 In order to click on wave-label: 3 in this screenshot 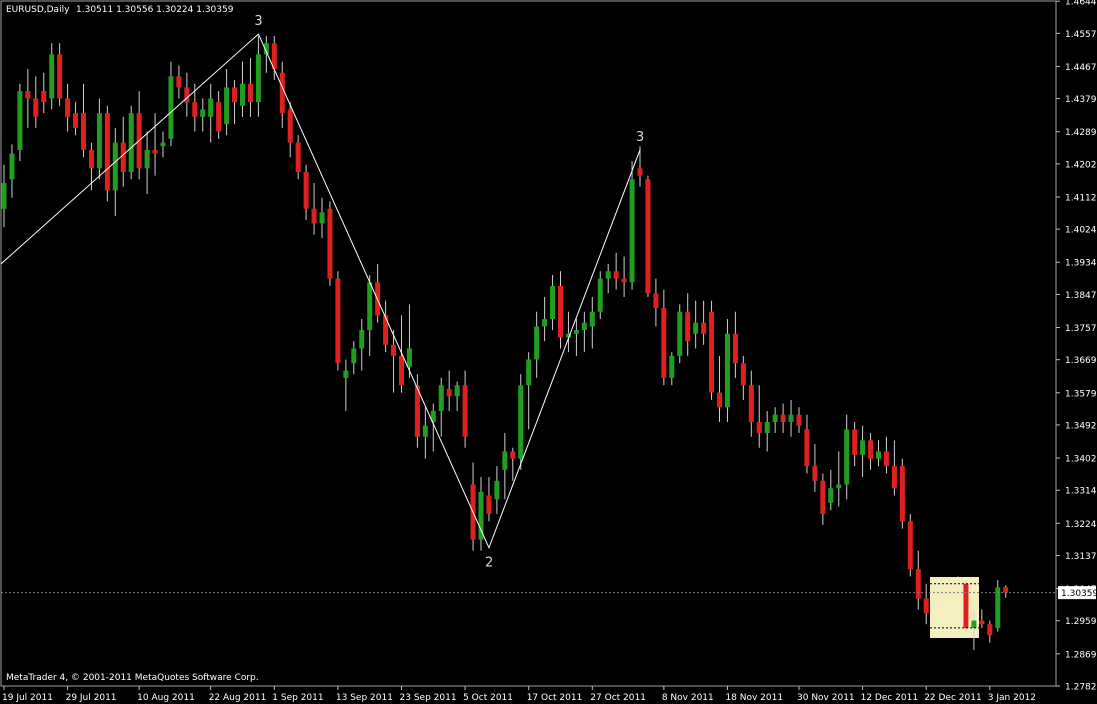, I will do `click(258, 21)`.